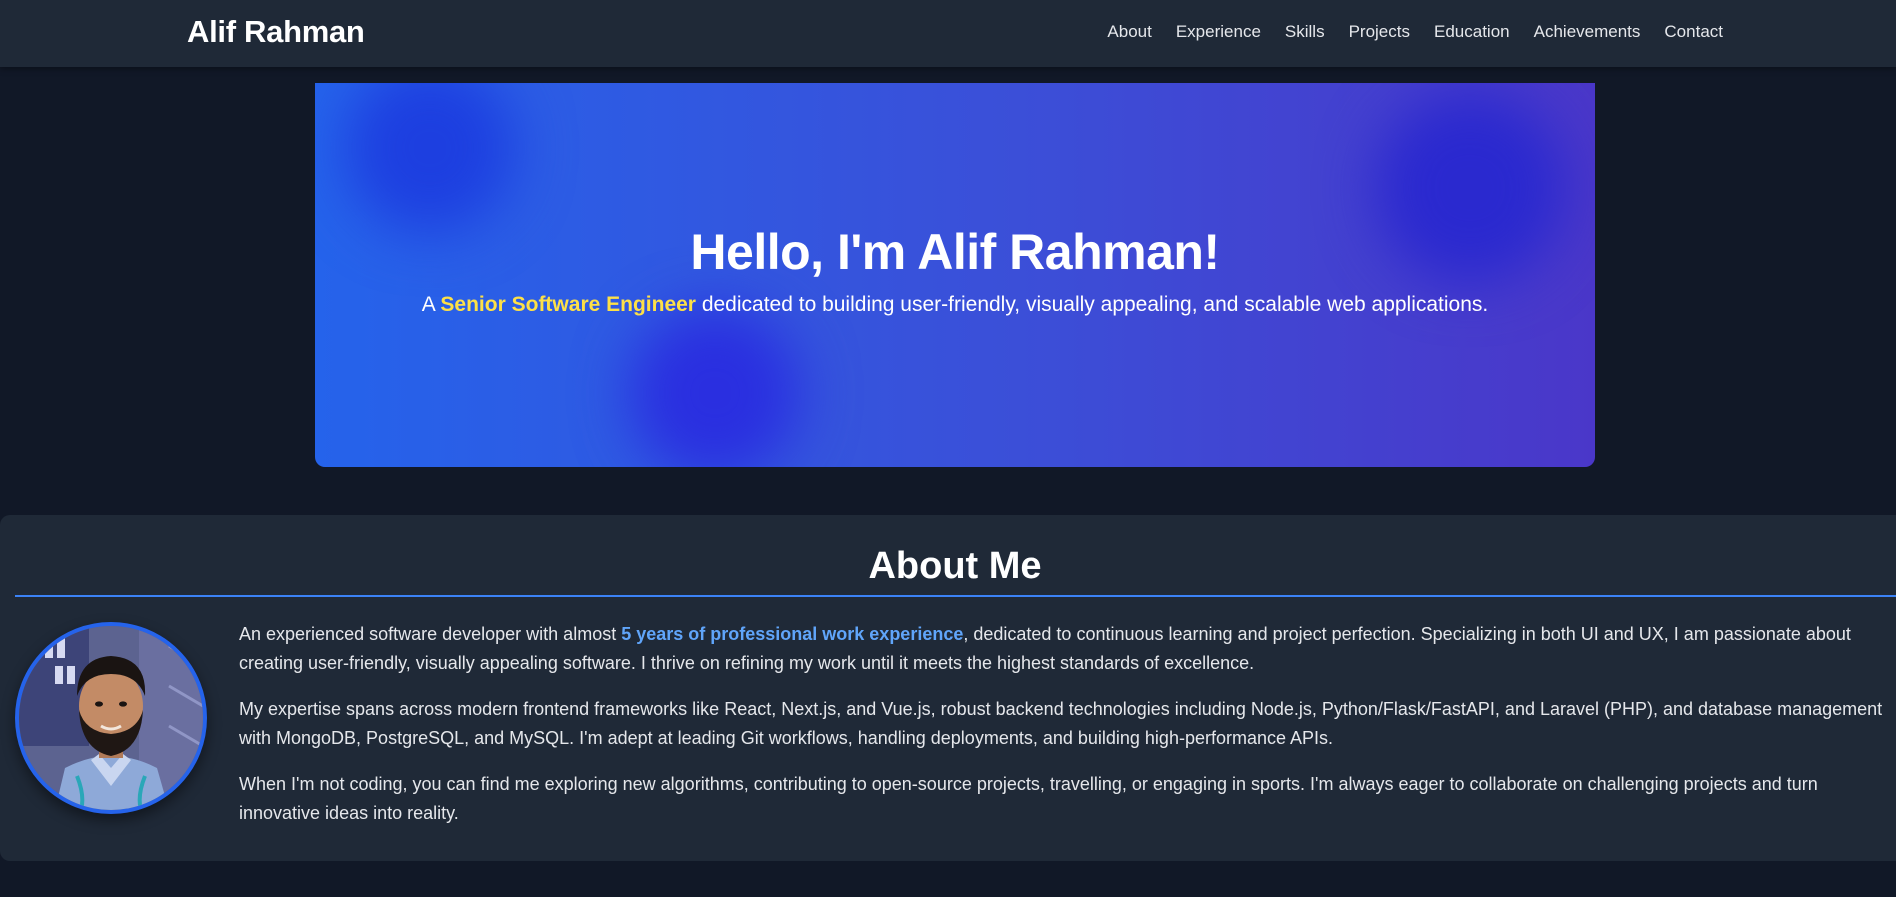 This screenshot has width=1896, height=897. I want to click on profile-avatar, so click(111, 718).